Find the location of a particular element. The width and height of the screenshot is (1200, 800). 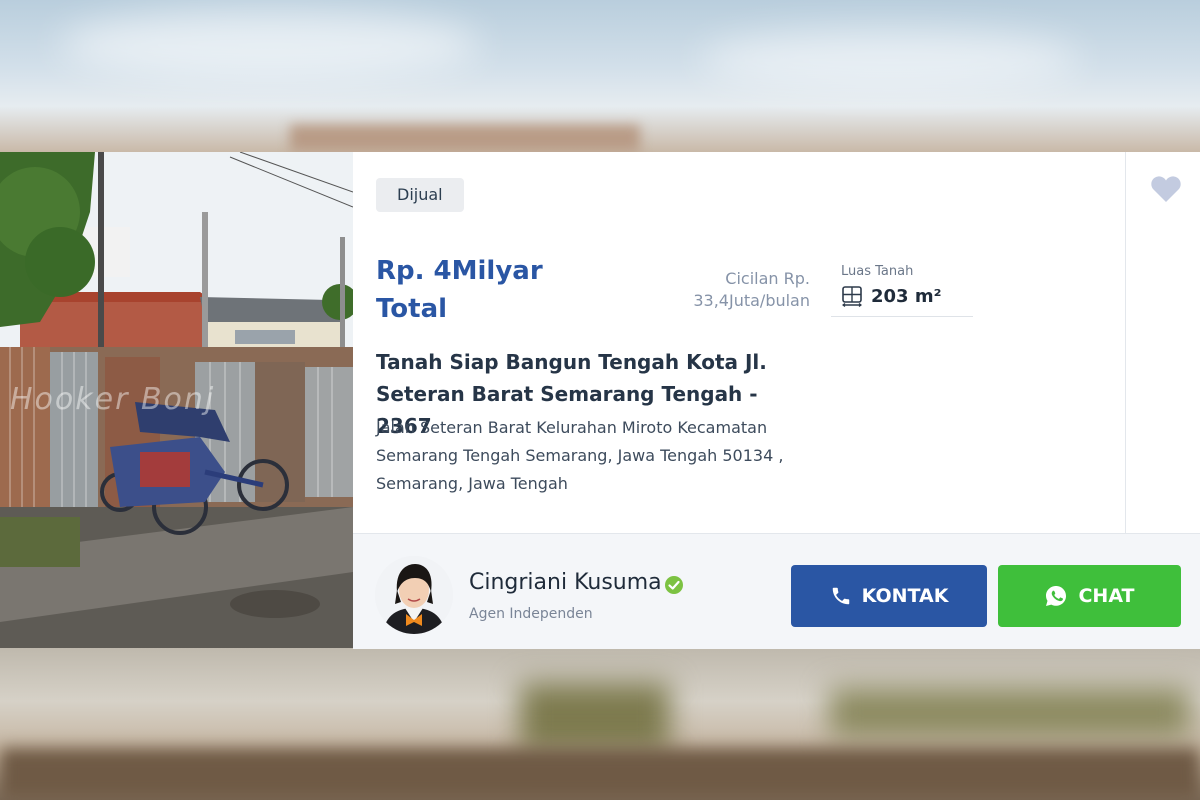

address-line: Semarang, Jawa Tengah is located at coordinates (472, 483).